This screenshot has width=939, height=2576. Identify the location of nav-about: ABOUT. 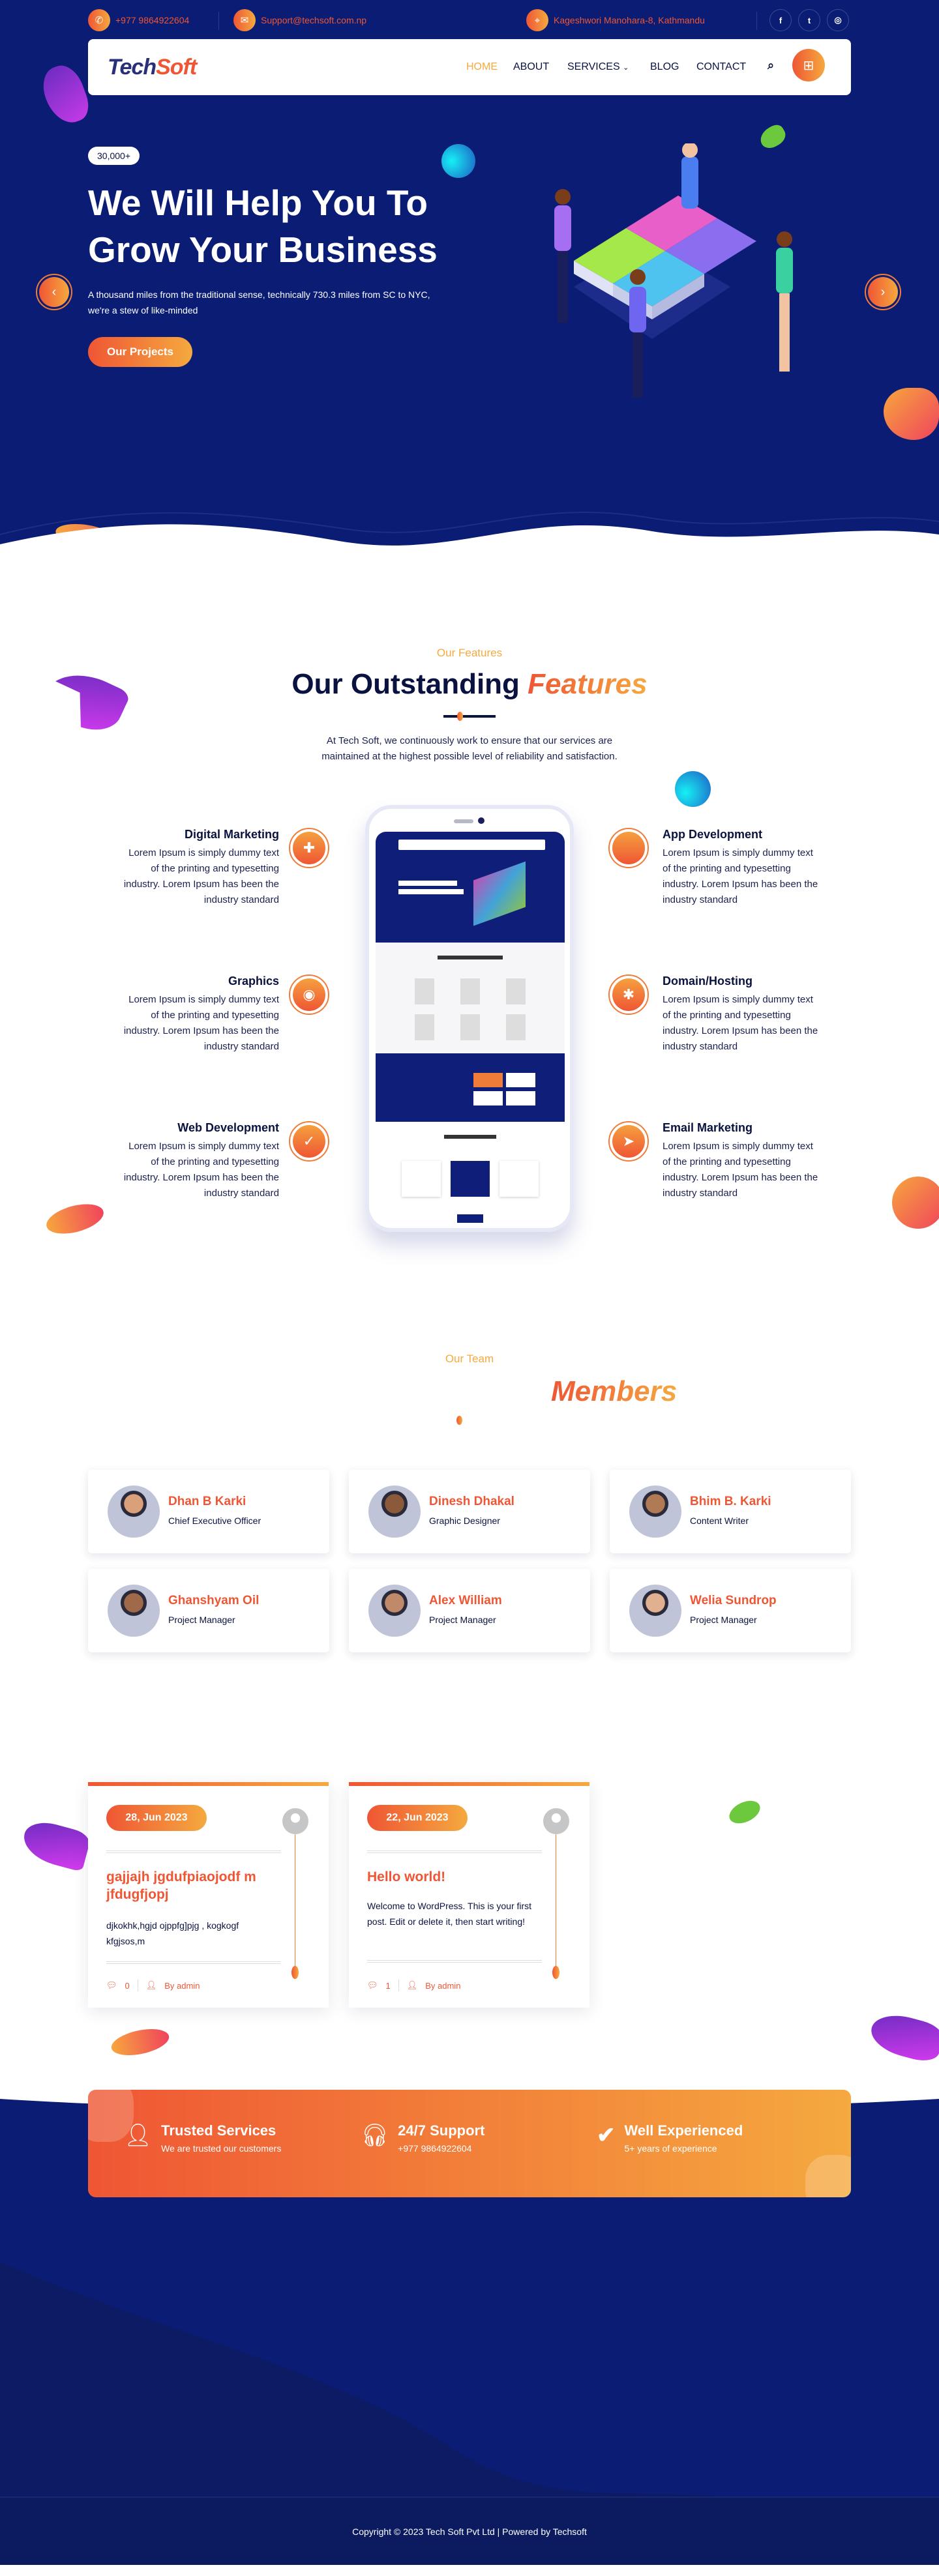
(531, 67).